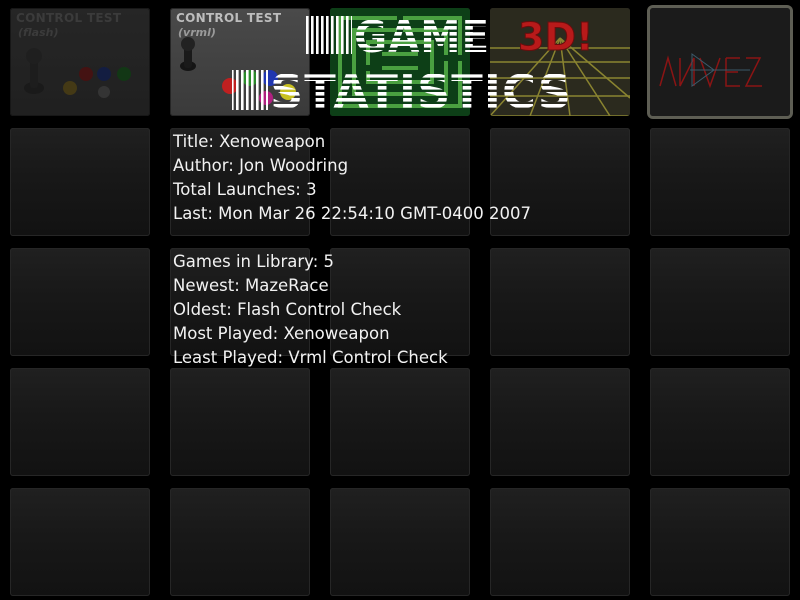 This screenshot has width=800, height=600. I want to click on heading-line-2: STATISTICS, so click(421, 89).